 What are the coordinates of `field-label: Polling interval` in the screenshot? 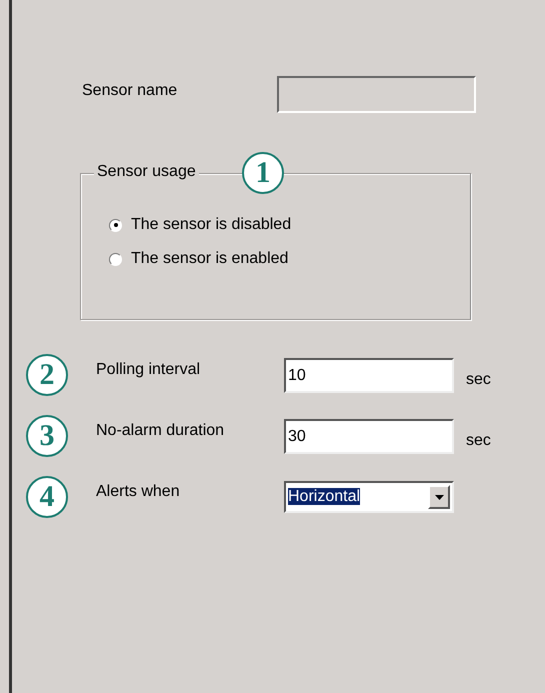 It's located at (149, 370).